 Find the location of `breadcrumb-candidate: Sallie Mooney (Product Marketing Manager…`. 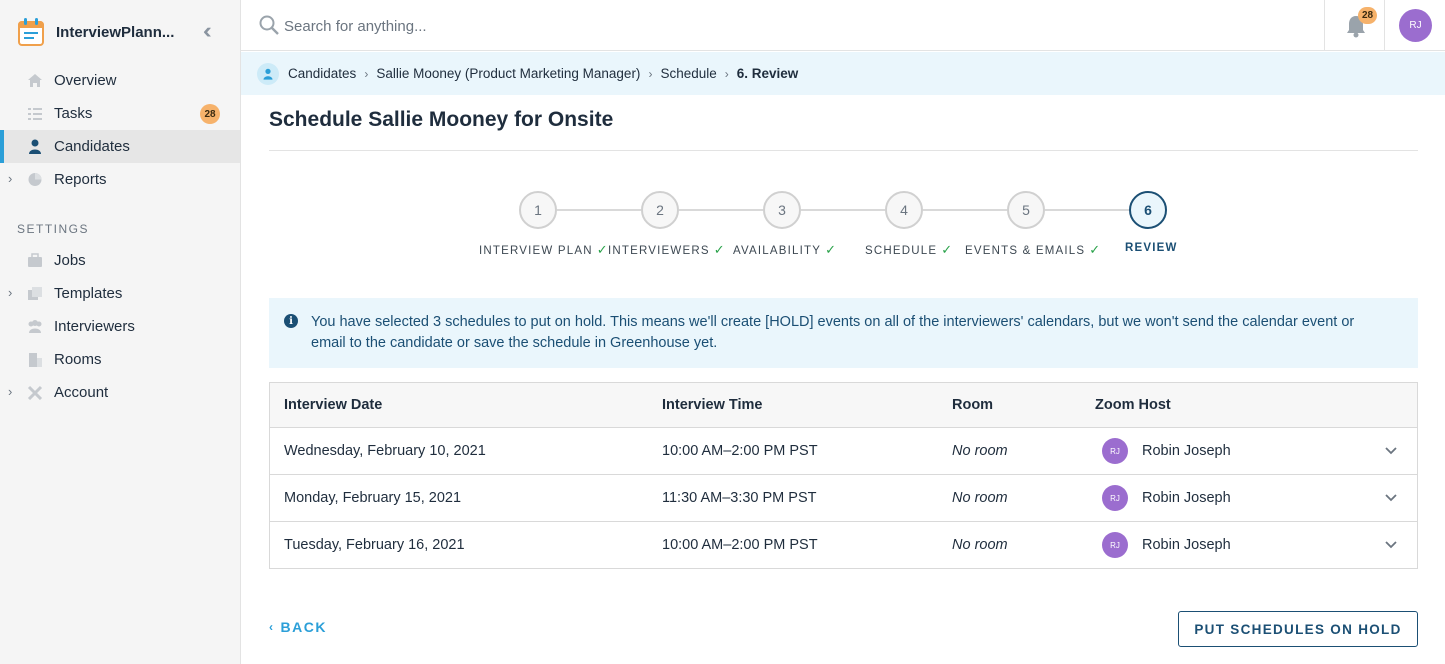

breadcrumb-candidate: Sallie Mooney (Product Marketing Manager… is located at coordinates (508, 73).